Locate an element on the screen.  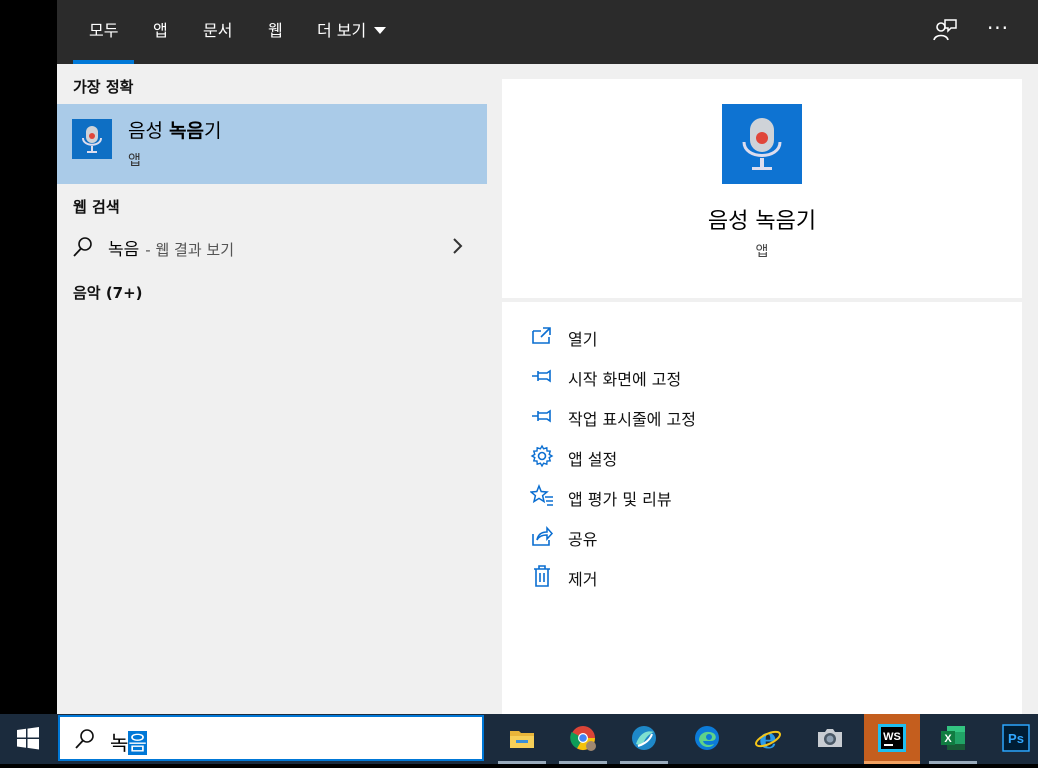
search-input-text: 녹음 is located at coordinates (128, 743).